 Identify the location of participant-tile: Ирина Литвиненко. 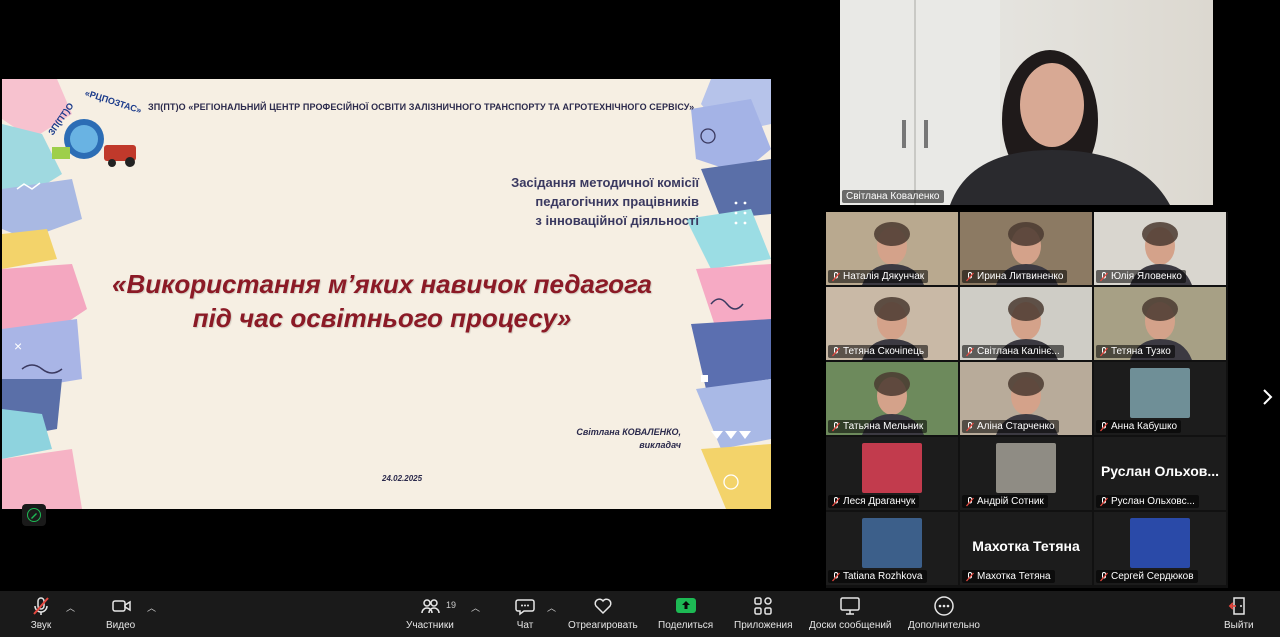
(1026, 248).